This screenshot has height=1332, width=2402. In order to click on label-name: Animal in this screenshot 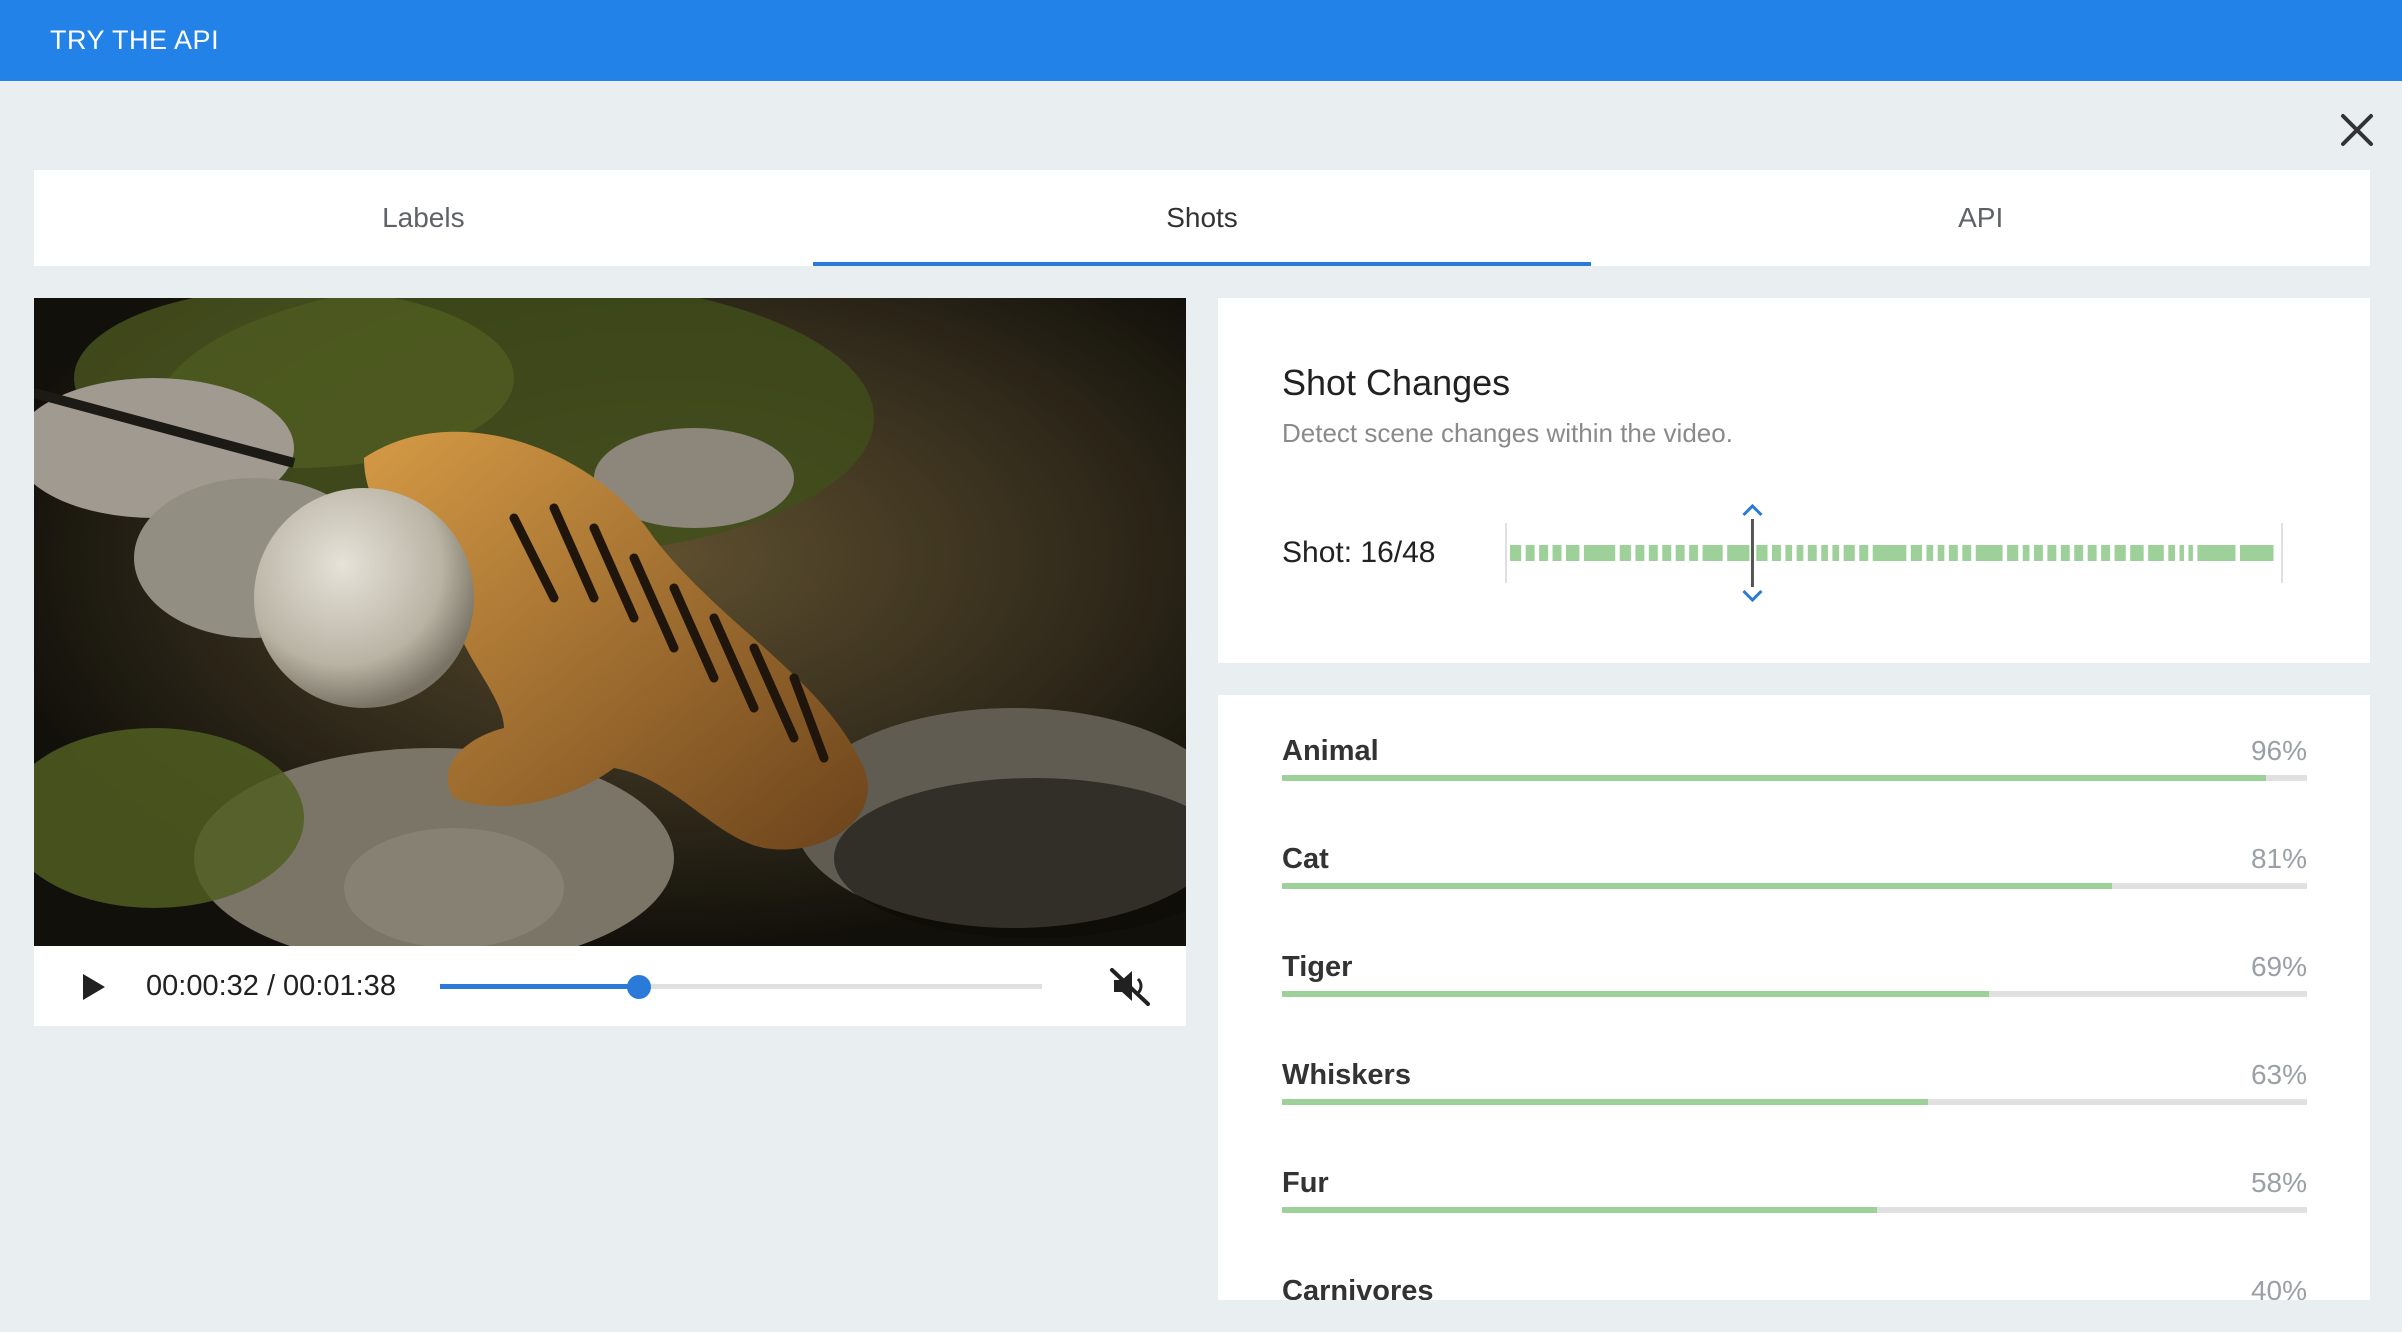, I will do `click(1330, 751)`.